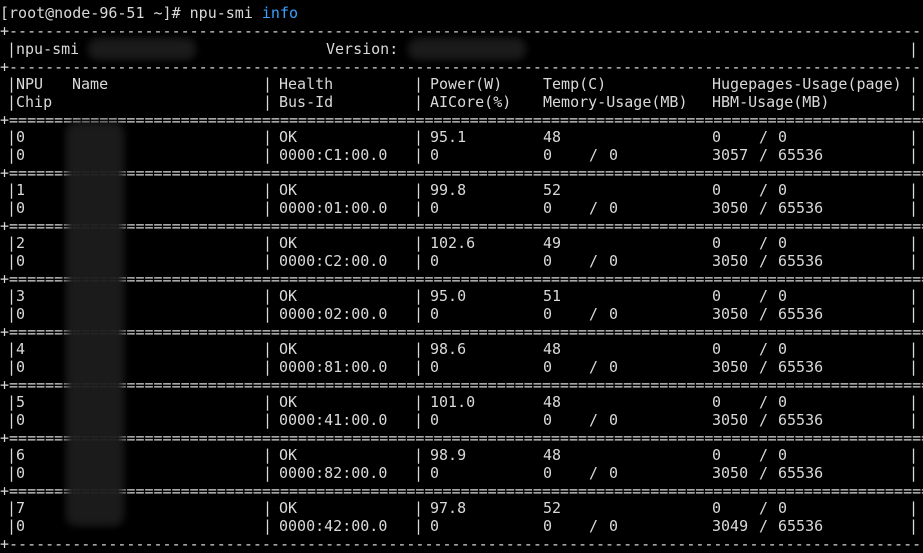 The height and width of the screenshot is (553, 923). I want to click on cell-bus-id: 0000:41:00.0, so click(333, 420).